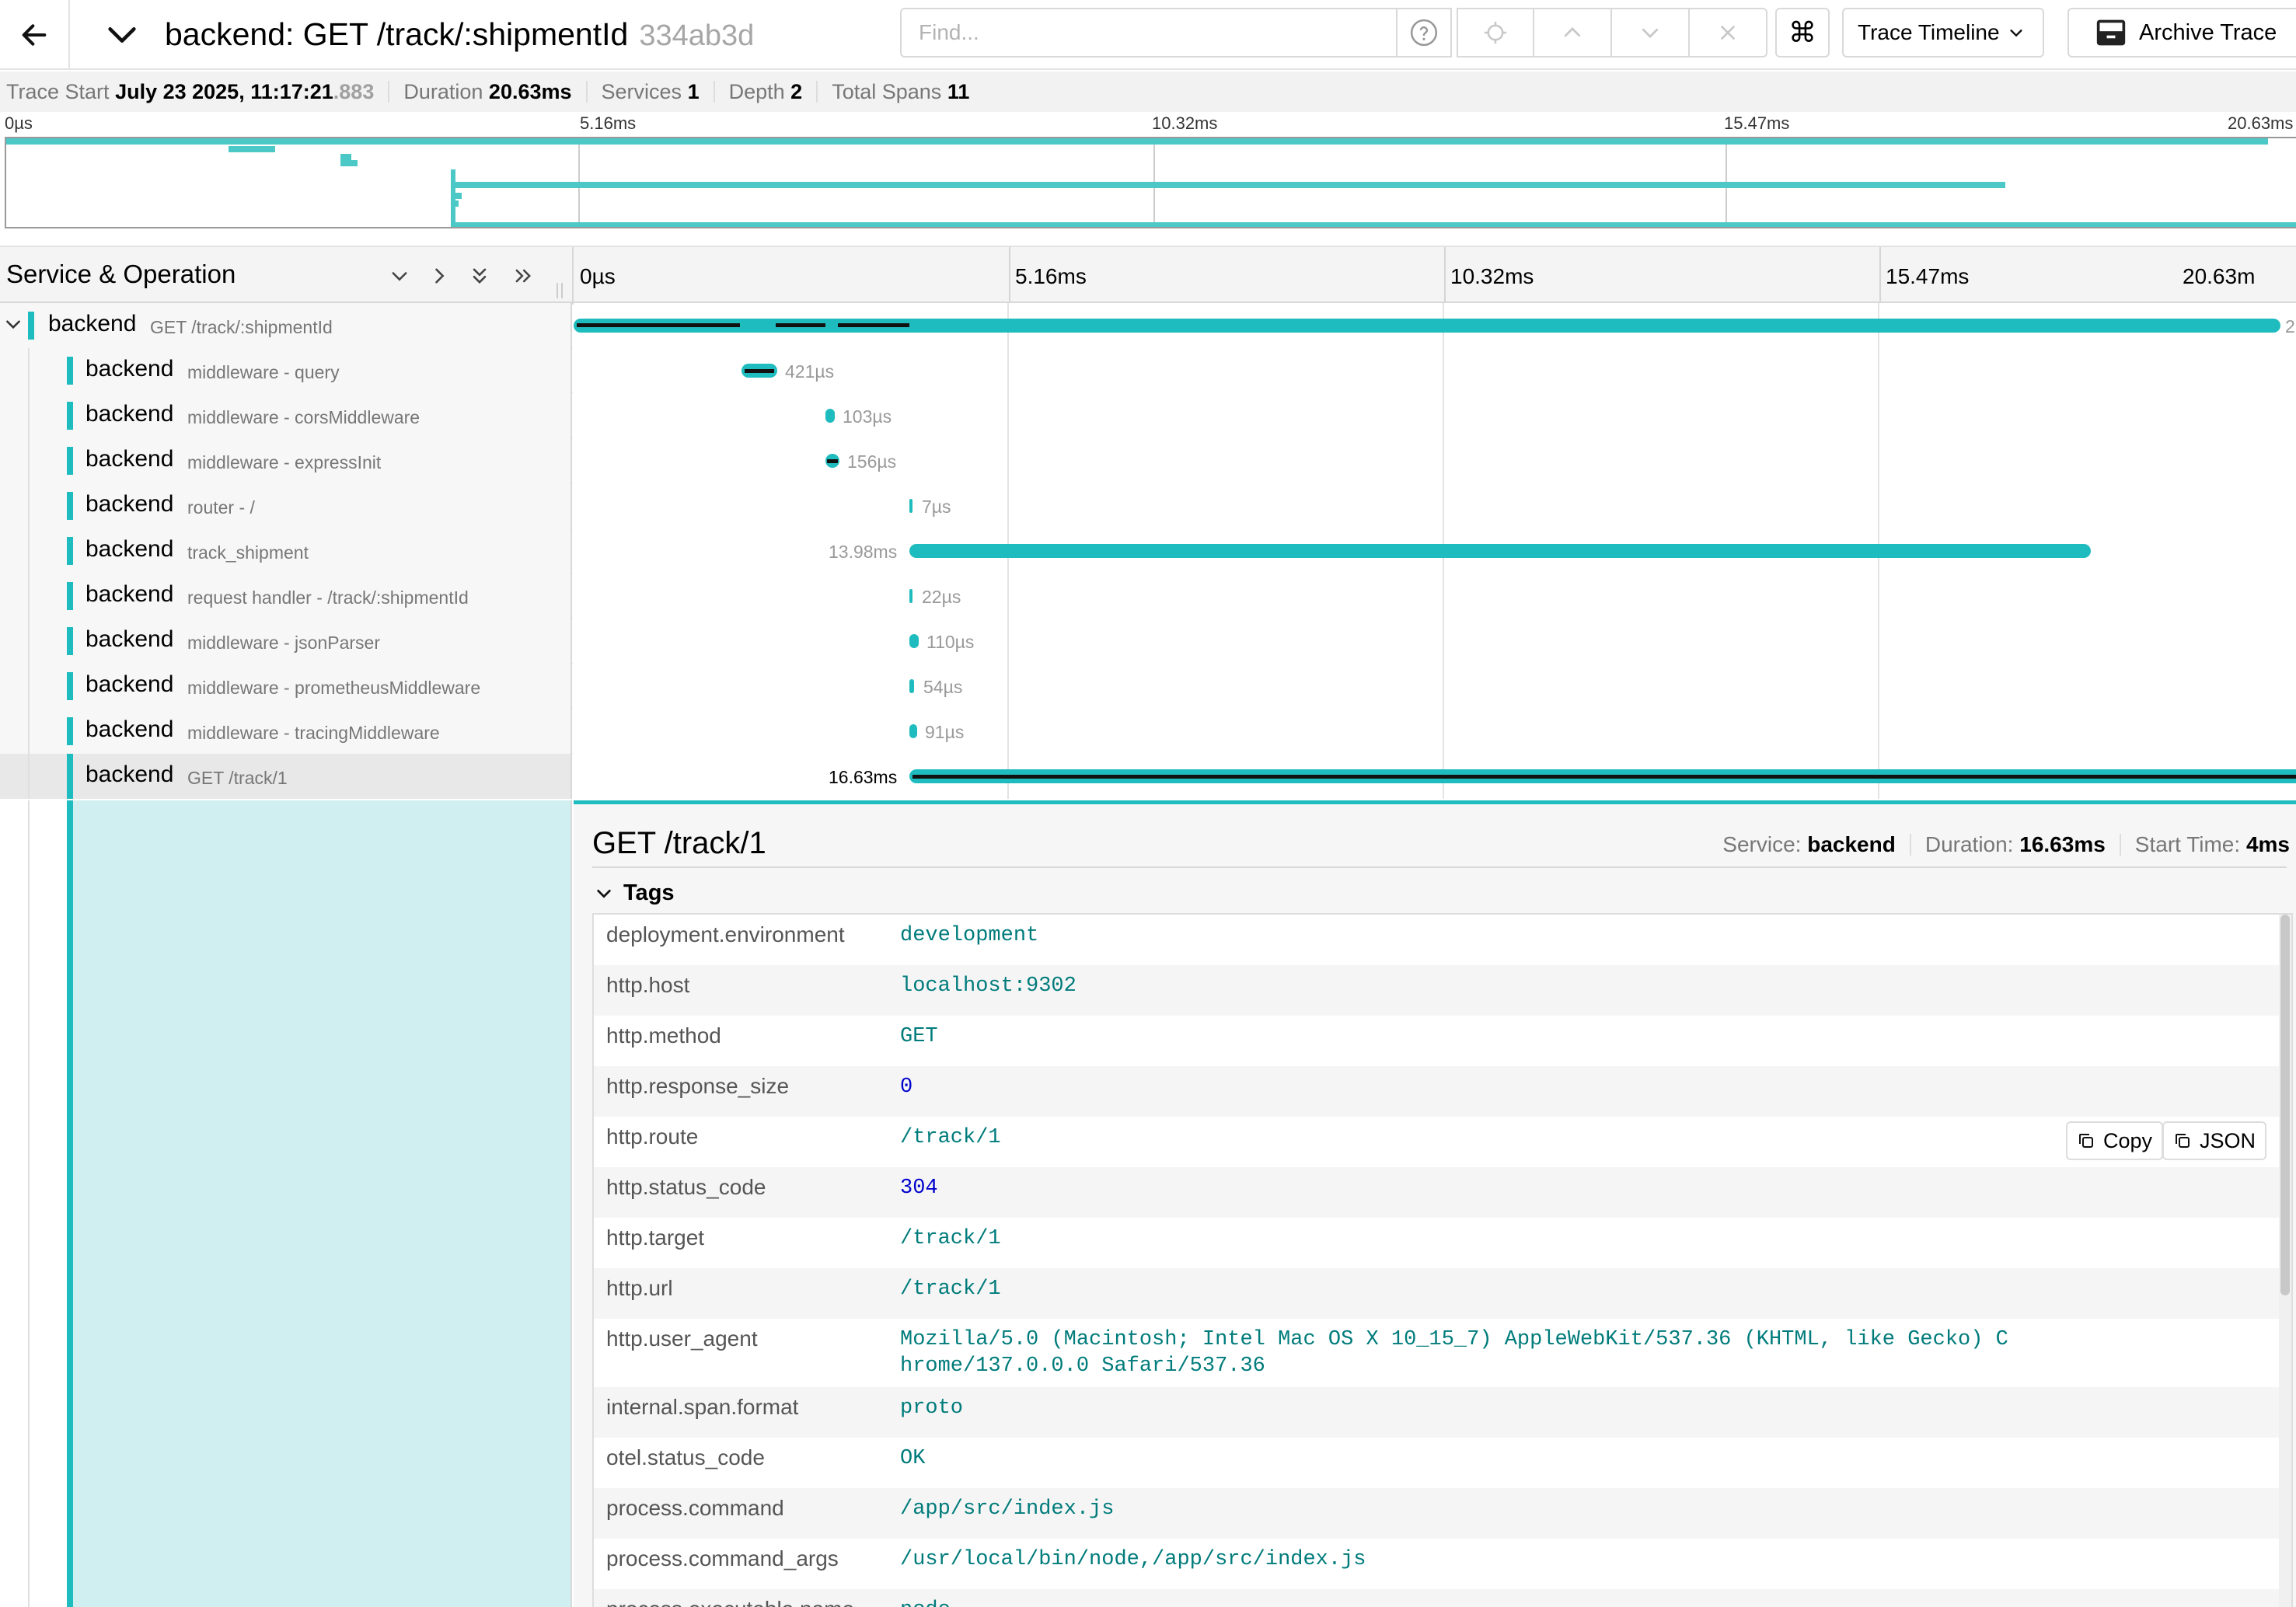  I want to click on span-name-cell: backend middleware - jsonParser, so click(286, 641).